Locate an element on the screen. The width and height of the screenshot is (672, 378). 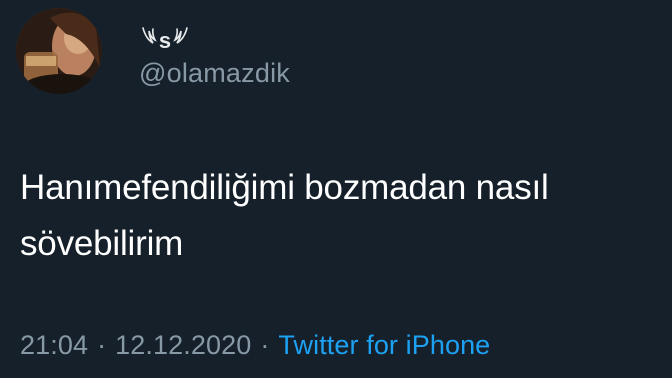
display-name-group: s is located at coordinates (165, 39).